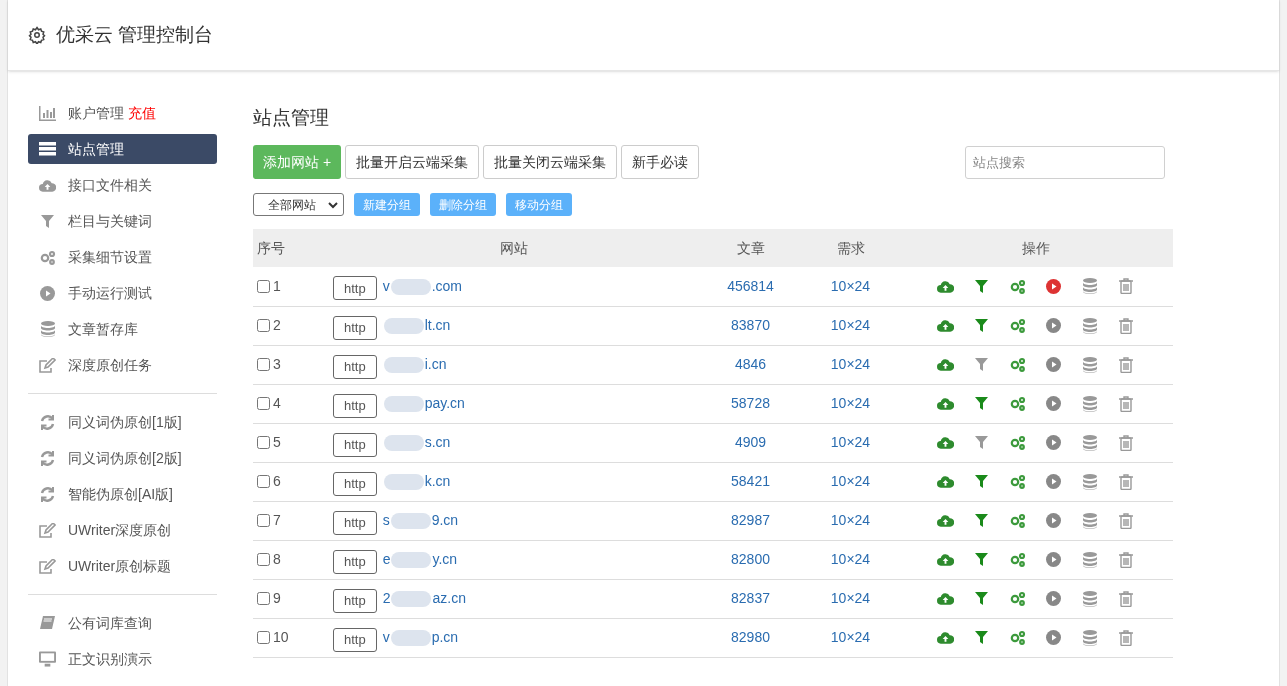 This screenshot has height=686, width=1287. I want to click on sidebar-item: 智能伪原创[AI版], so click(122, 494).